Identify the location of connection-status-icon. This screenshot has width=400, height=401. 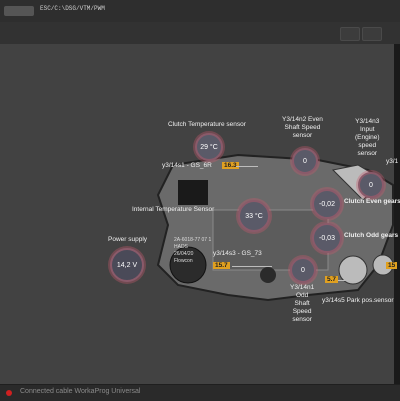
(9, 393).